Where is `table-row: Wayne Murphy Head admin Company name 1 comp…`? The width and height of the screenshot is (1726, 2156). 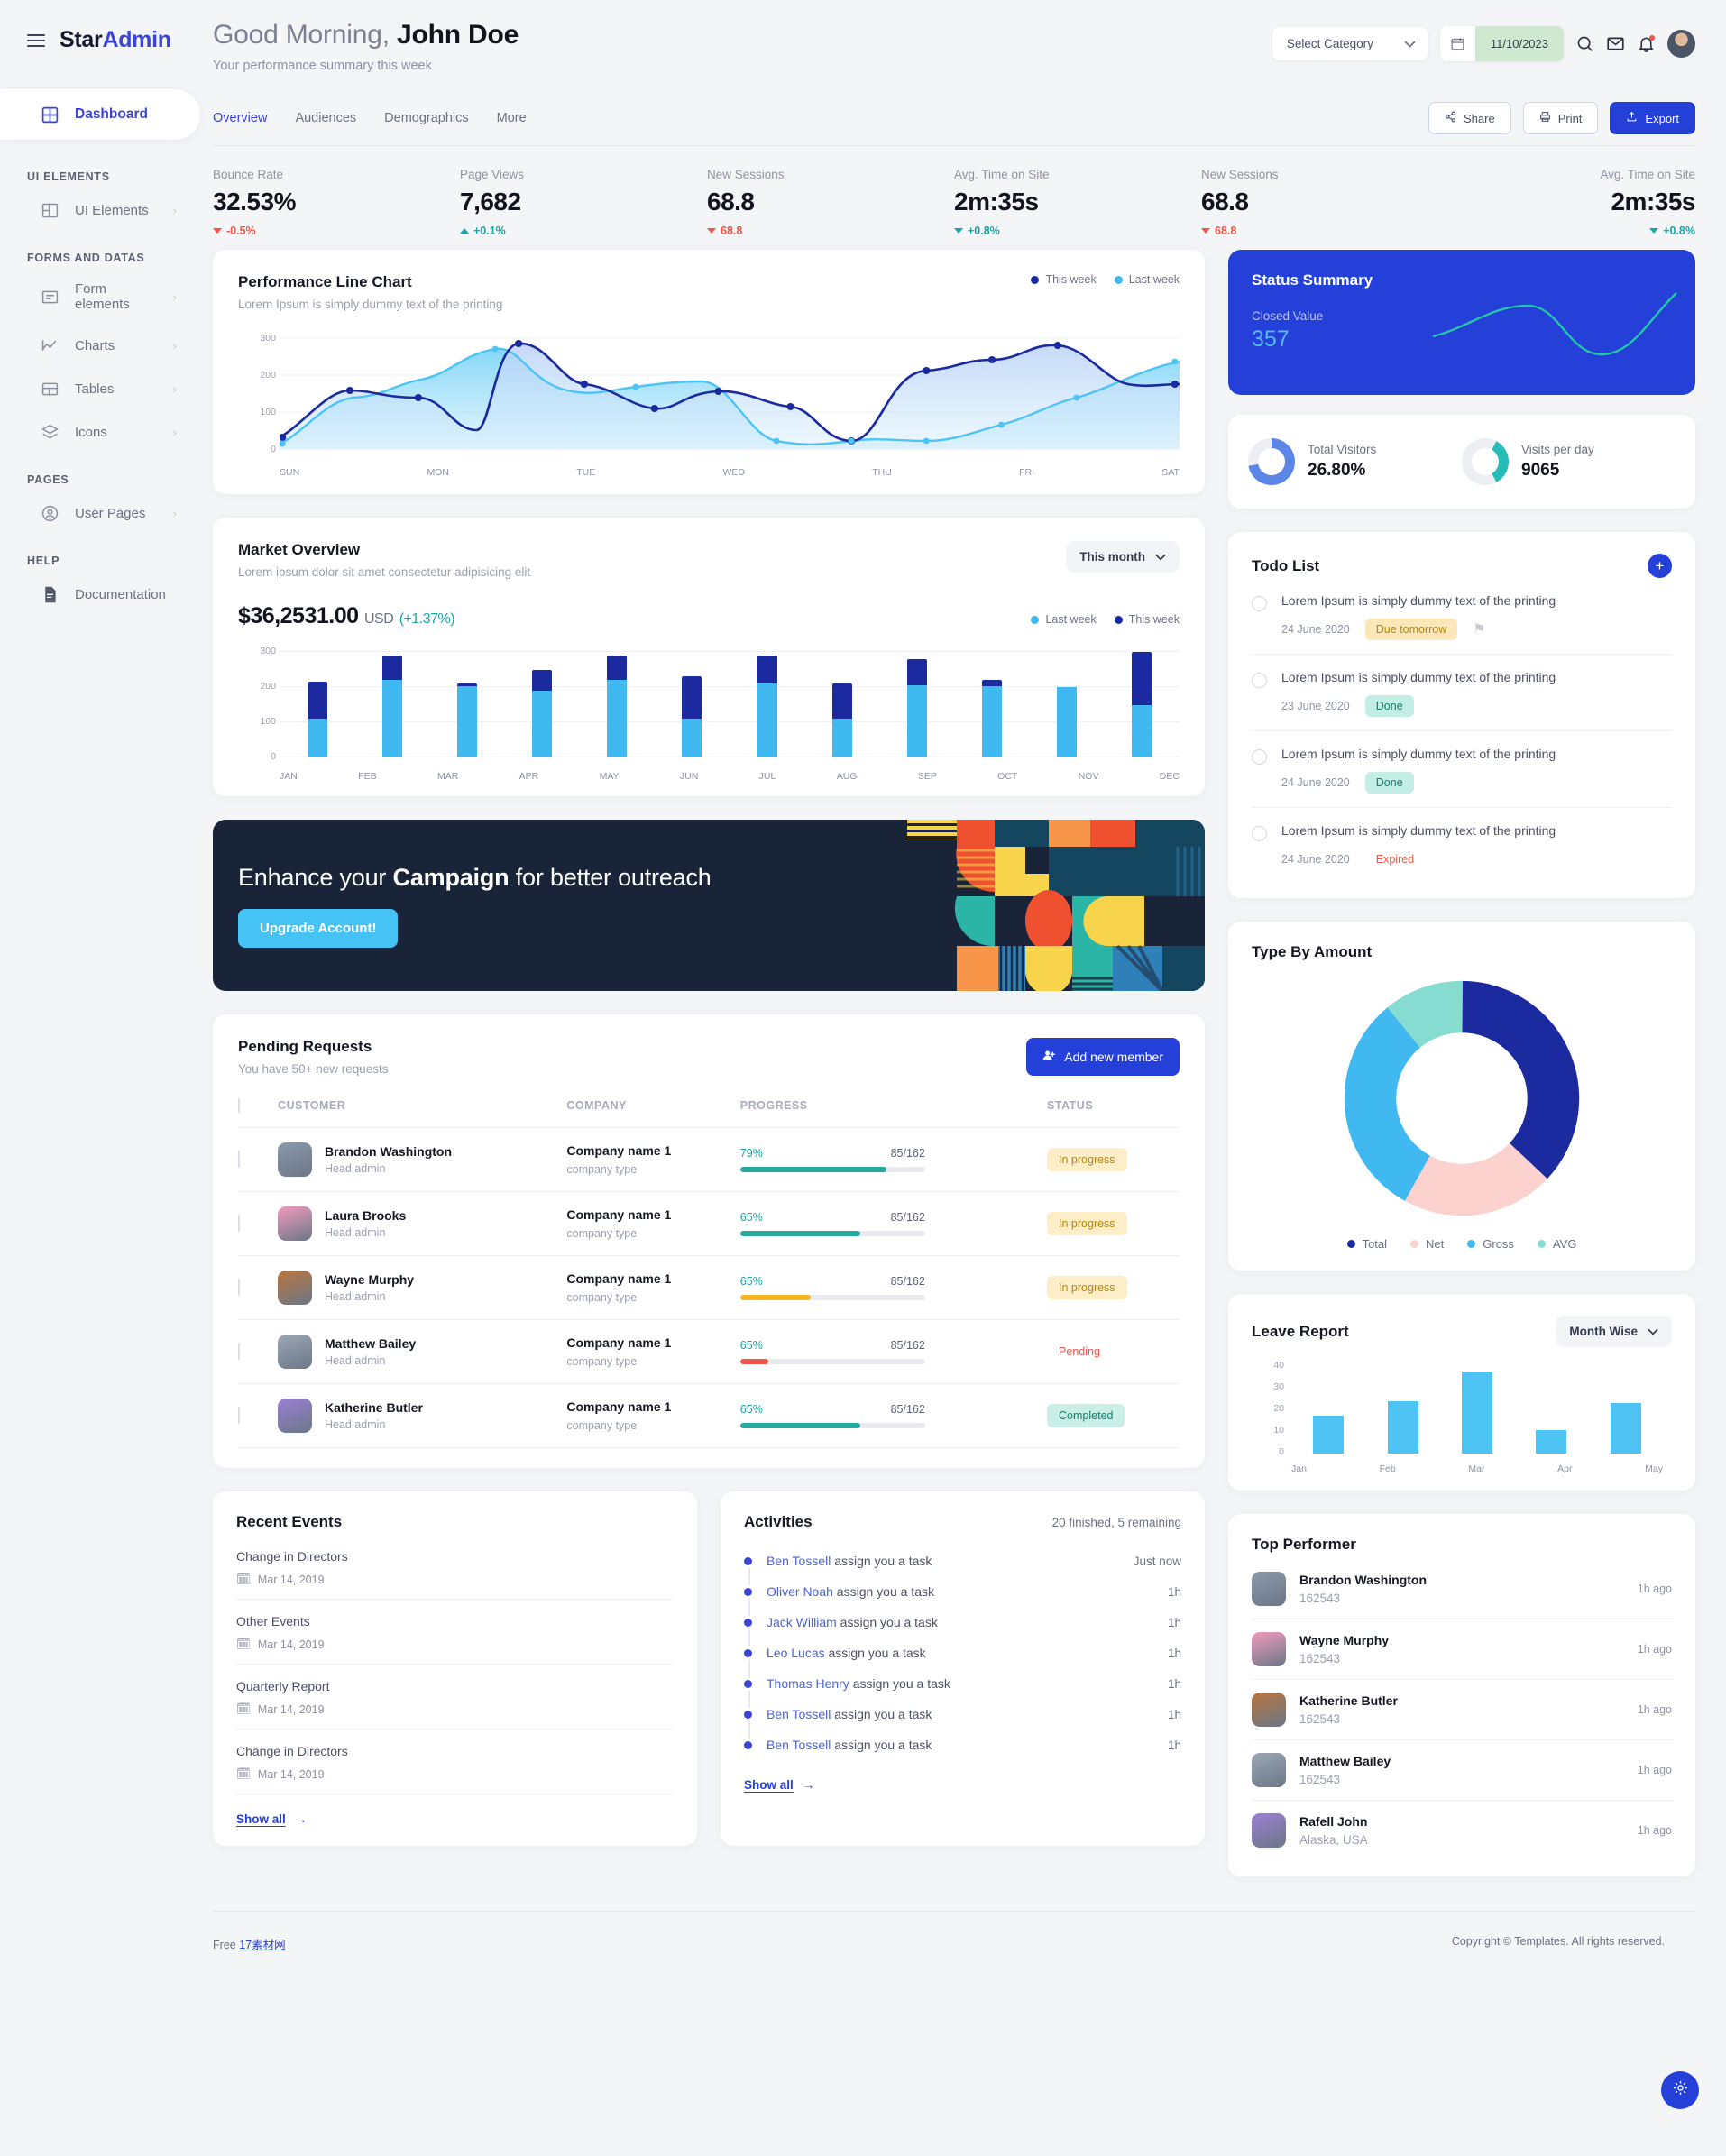
table-row: Wayne Murphy Head admin Company name 1 comp… is located at coordinates (709, 1287).